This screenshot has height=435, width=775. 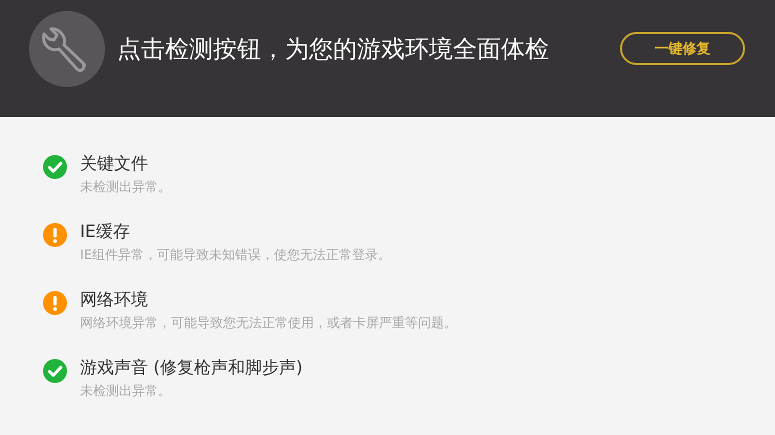 I want to click on check-description: 网络环境异常，可能导致您无法正常使用，或者卡屏严重等问题。, so click(x=268, y=324).